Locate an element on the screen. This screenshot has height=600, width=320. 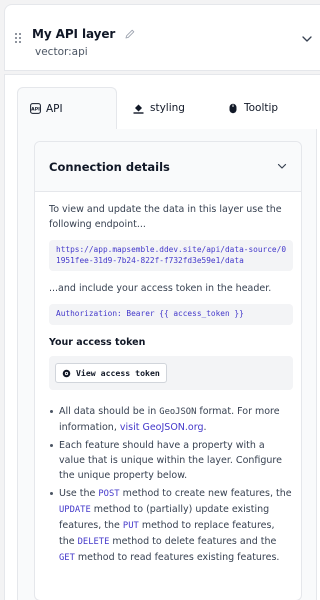
tab-bar: API API styling Tooltip is located at coordinates (167, 108).